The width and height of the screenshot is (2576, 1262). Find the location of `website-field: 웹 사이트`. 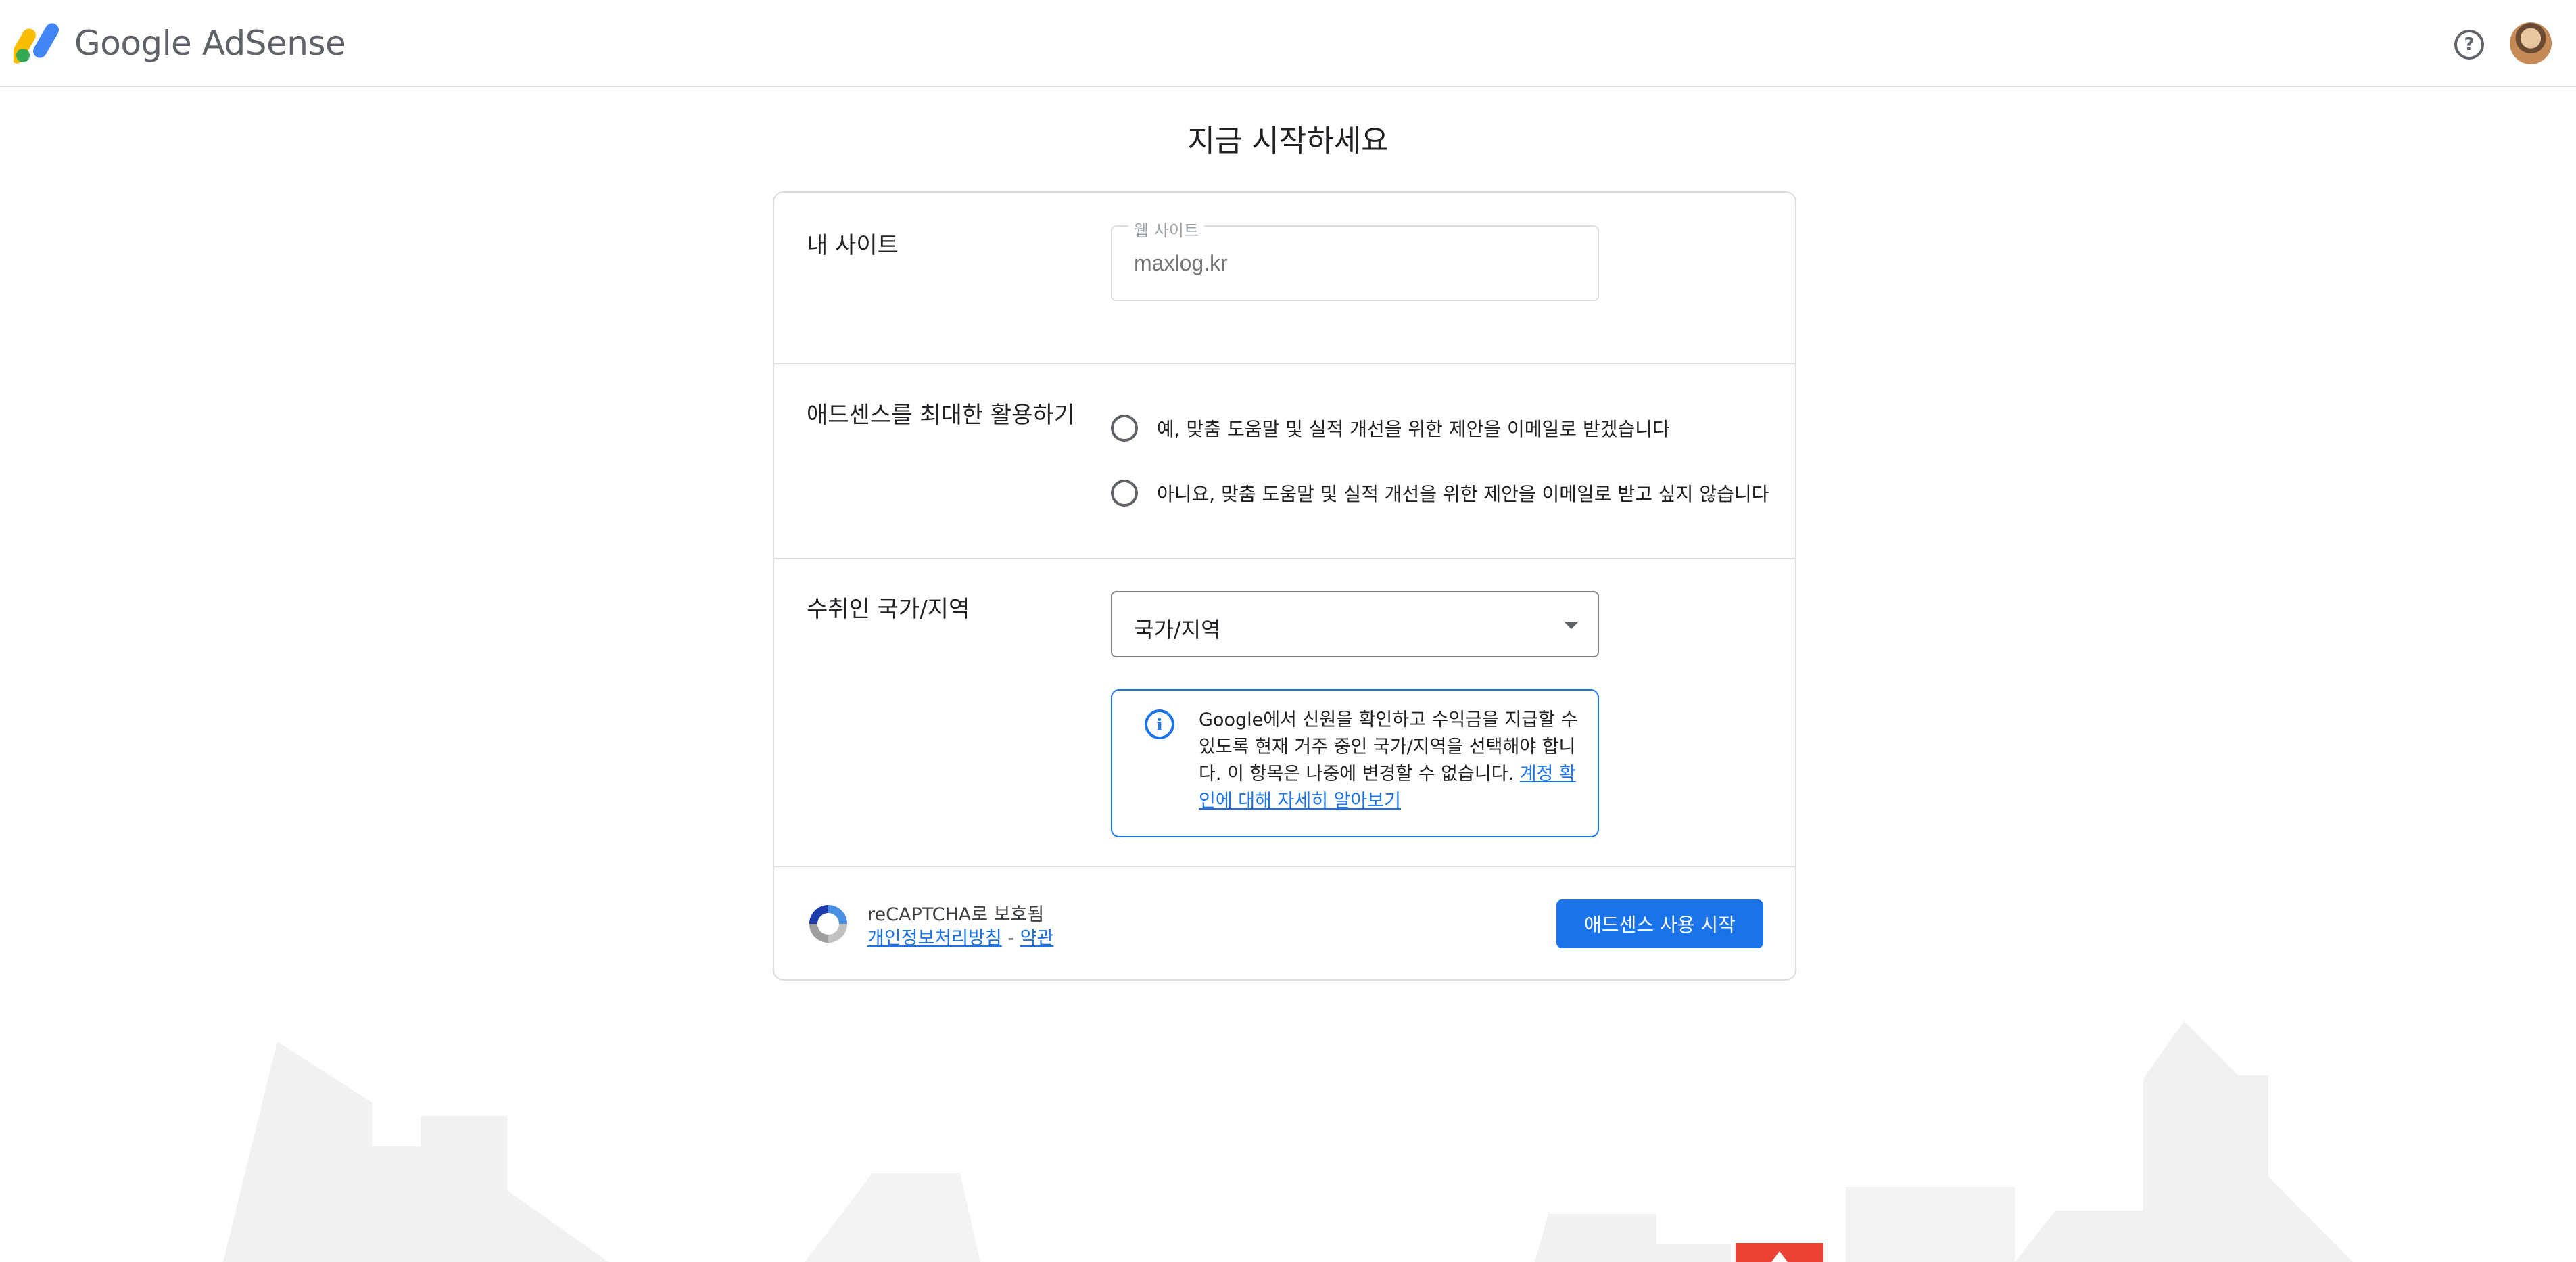

website-field: 웹 사이트 is located at coordinates (1355, 259).